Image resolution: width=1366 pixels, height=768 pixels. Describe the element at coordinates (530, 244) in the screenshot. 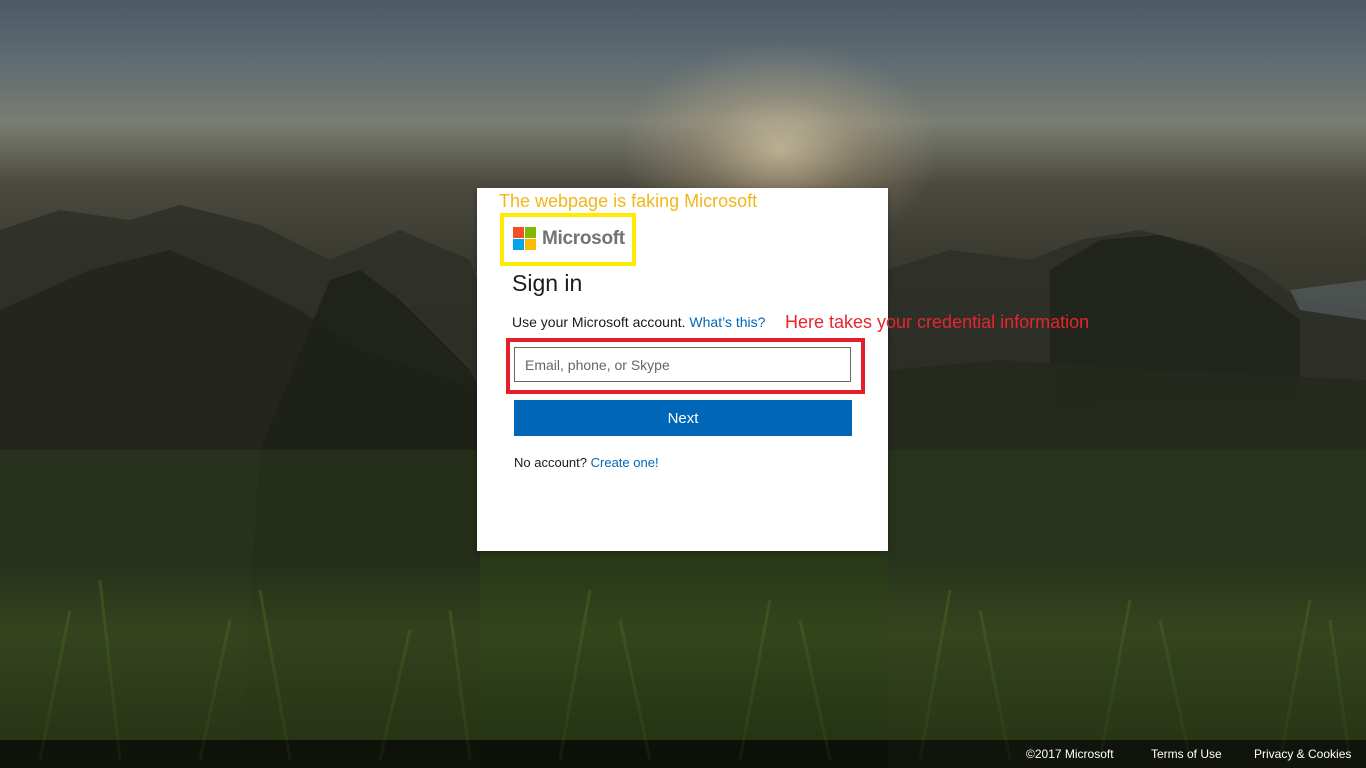

I see `logo-square-yellow` at that location.